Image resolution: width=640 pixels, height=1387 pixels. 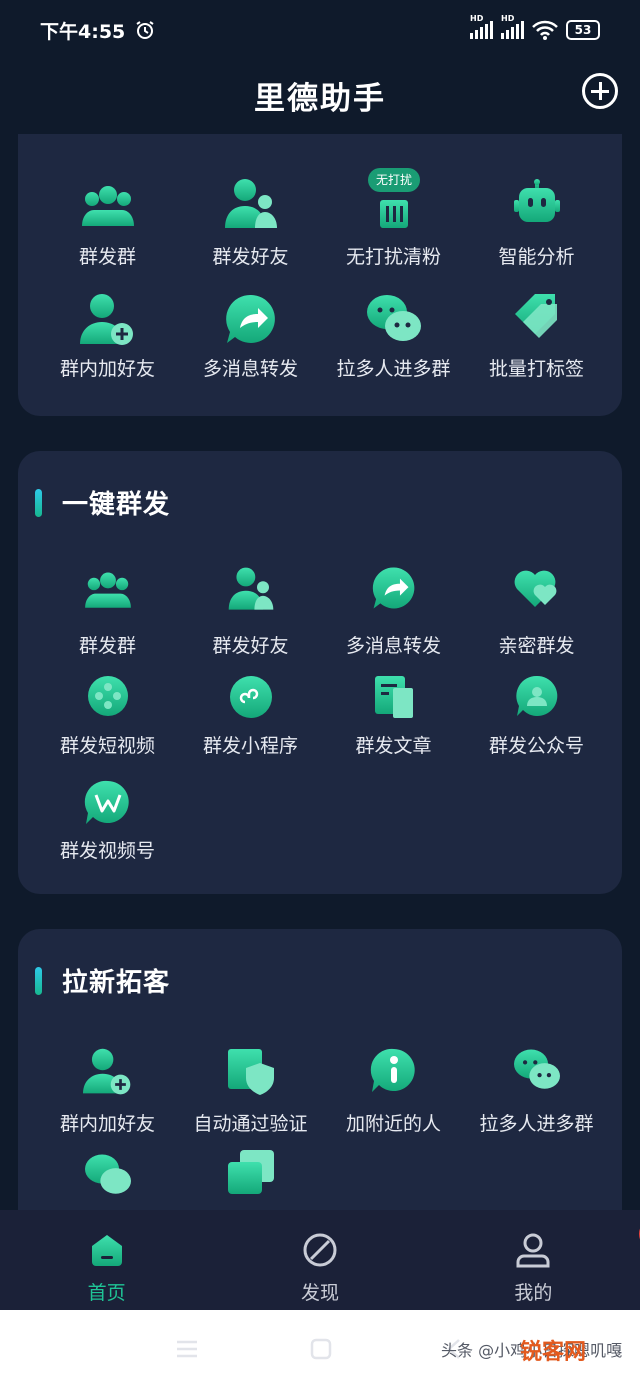 I want to click on battery-level: 53, so click(x=583, y=30).